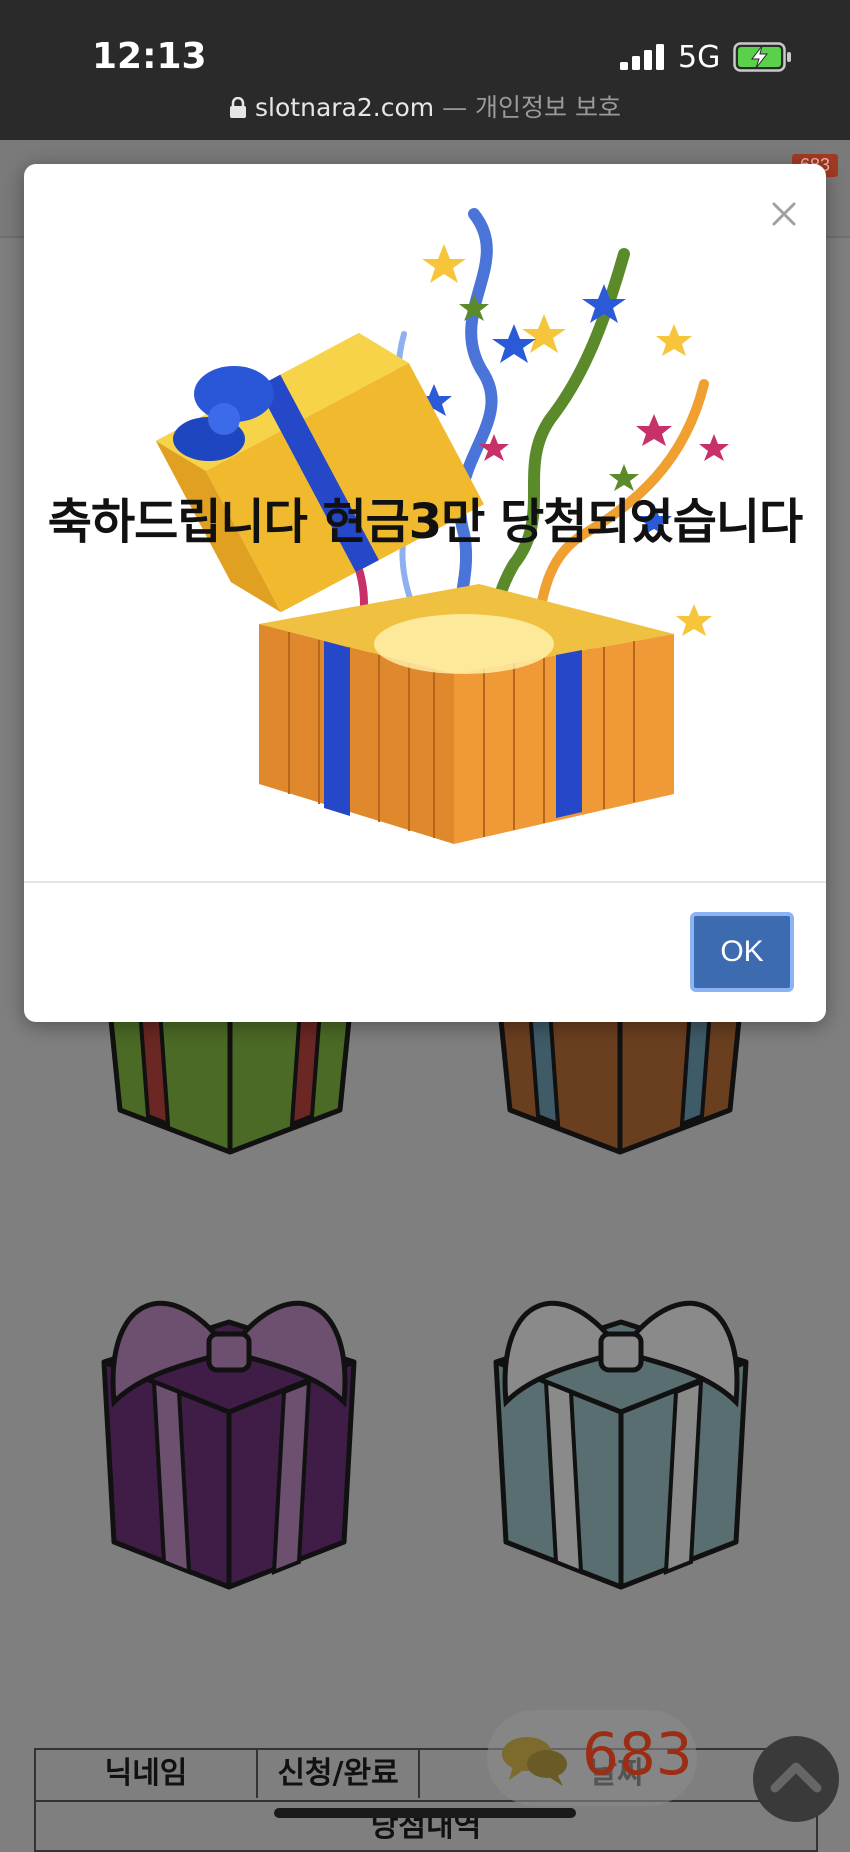  What do you see at coordinates (642, 57) in the screenshot?
I see `signal-icon` at bounding box center [642, 57].